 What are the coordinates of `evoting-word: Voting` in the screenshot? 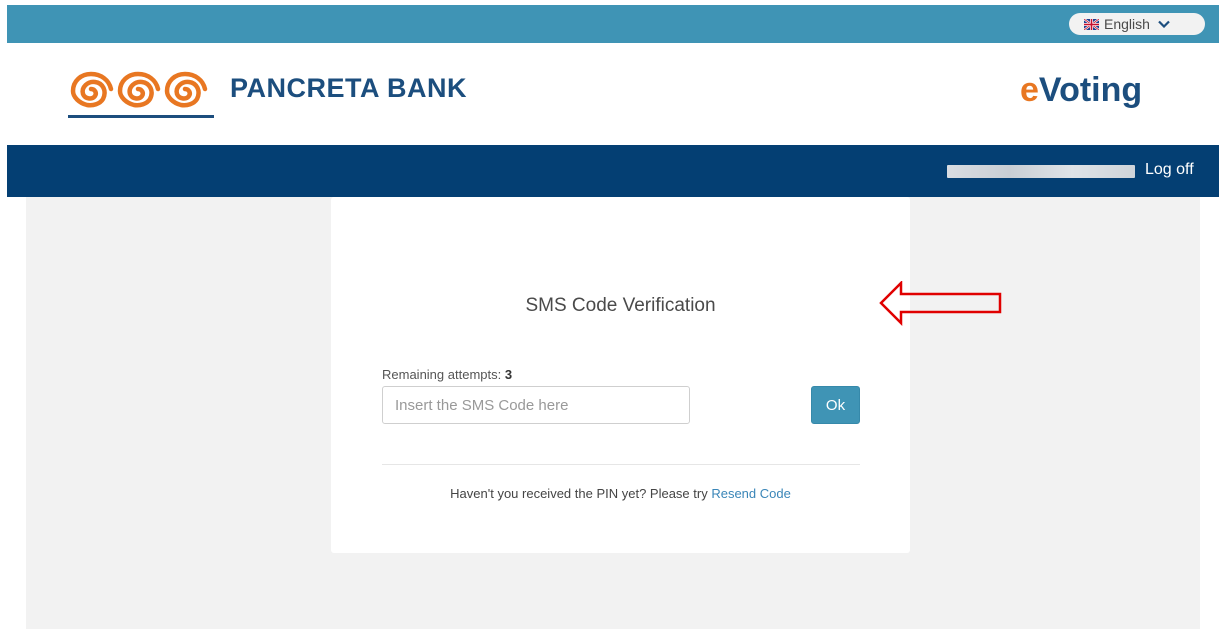 It's located at (1090, 90).